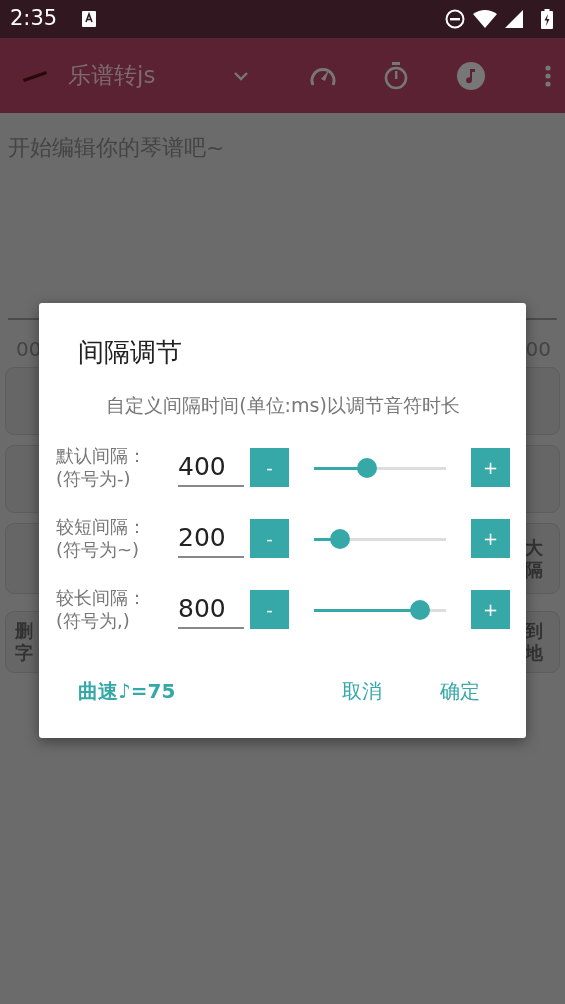 The width and height of the screenshot is (565, 1004). I want to click on dropdown-chevron-icon, so click(241, 75).